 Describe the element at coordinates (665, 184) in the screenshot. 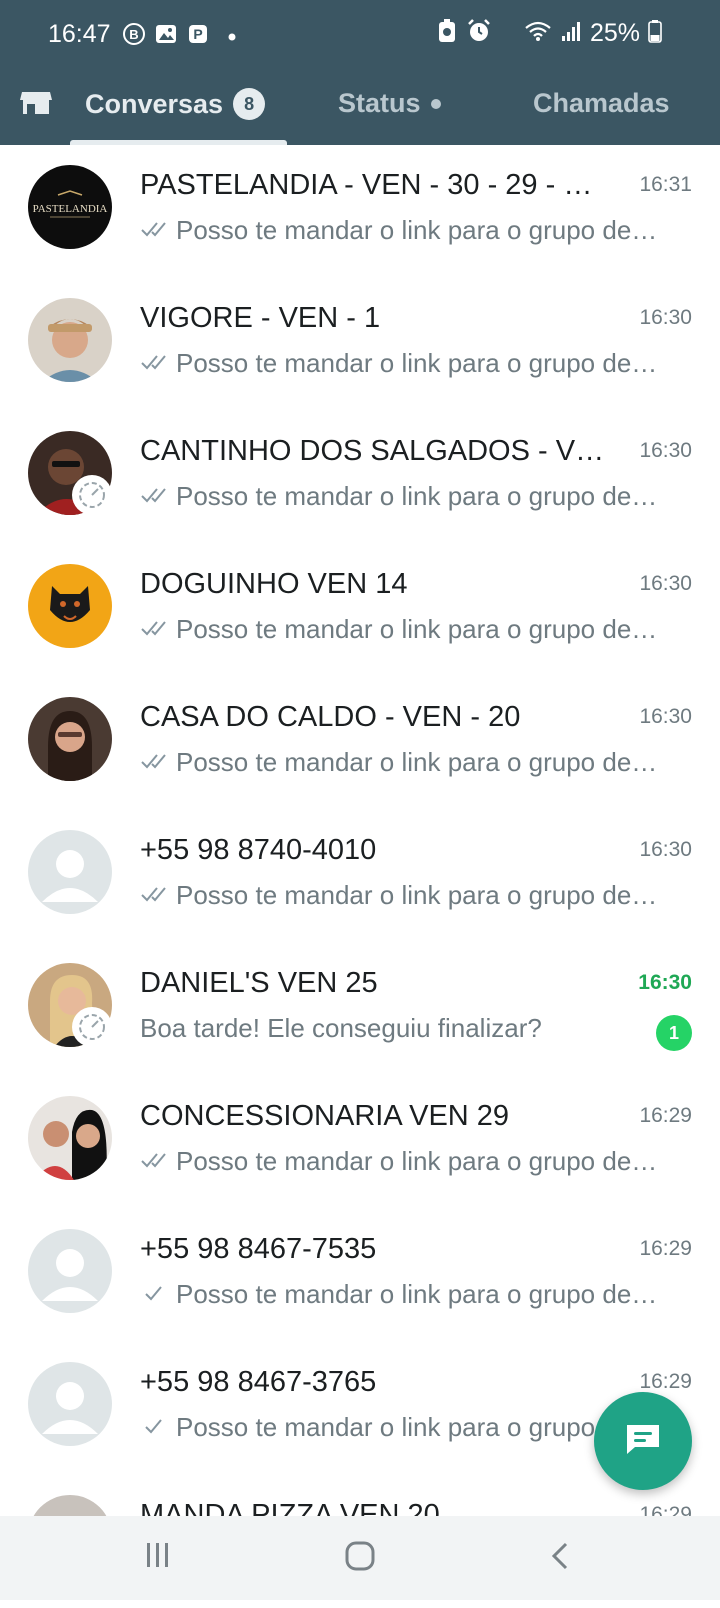

I see `chat-time: 16:31` at that location.